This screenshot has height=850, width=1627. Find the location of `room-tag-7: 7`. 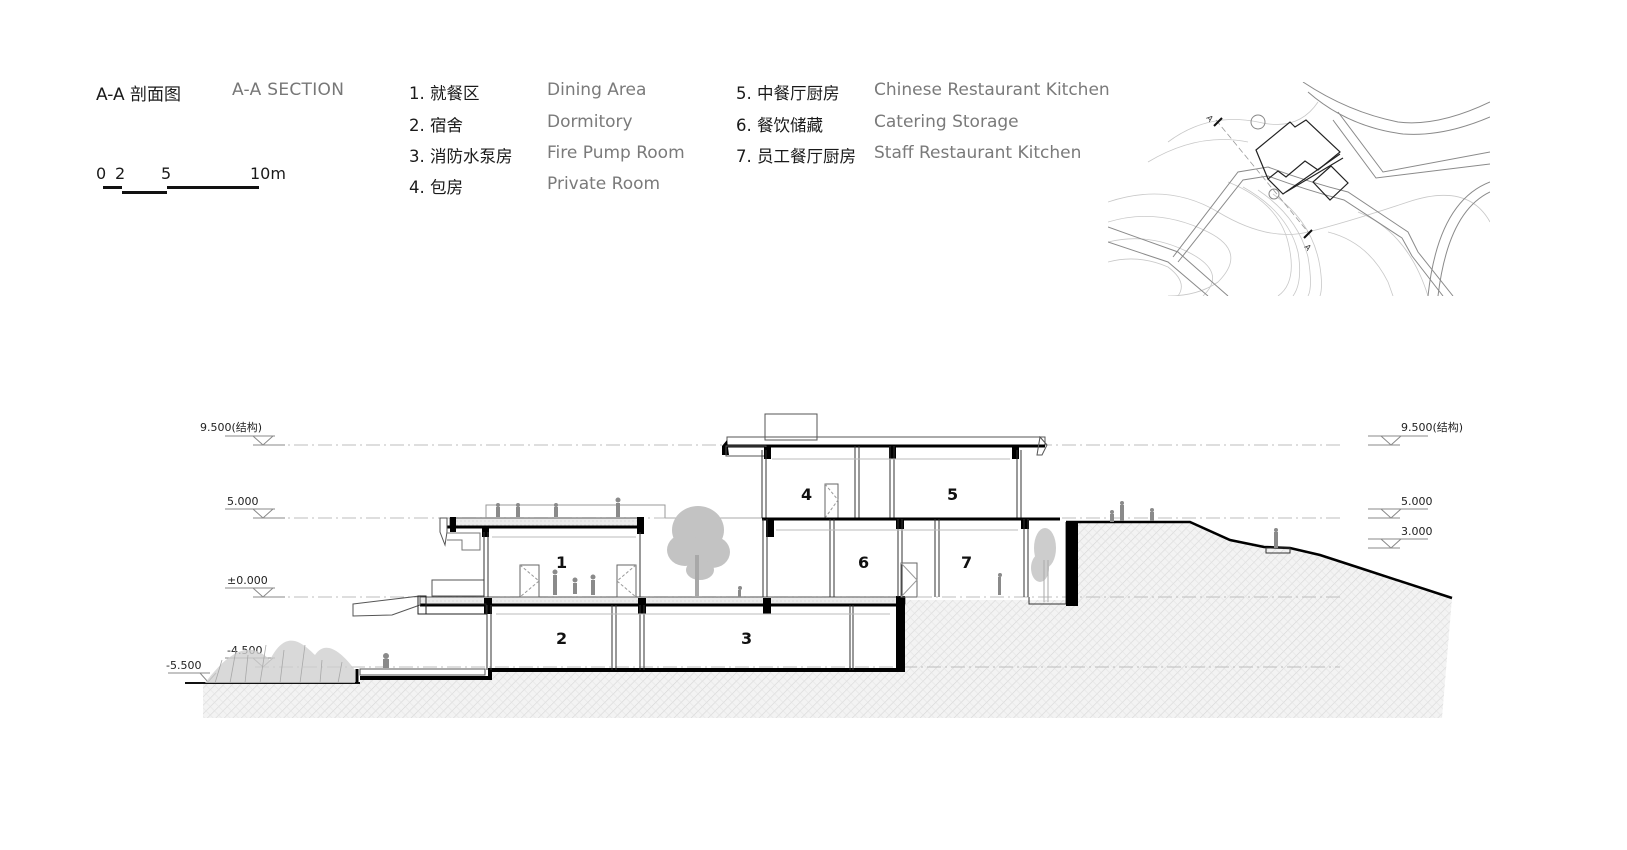

room-tag-7: 7 is located at coordinates (966, 562).